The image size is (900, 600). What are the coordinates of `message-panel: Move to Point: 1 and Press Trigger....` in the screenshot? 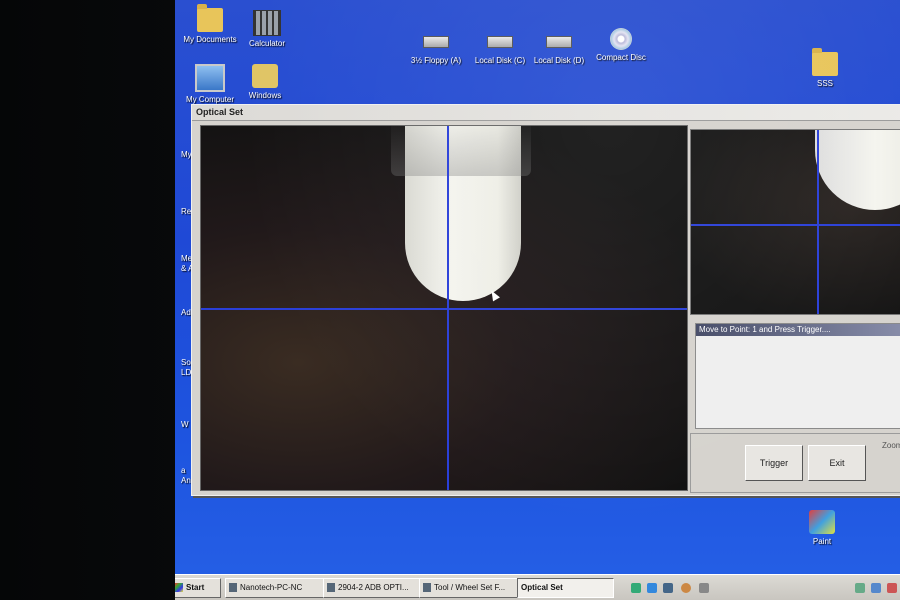 It's located at (797, 376).